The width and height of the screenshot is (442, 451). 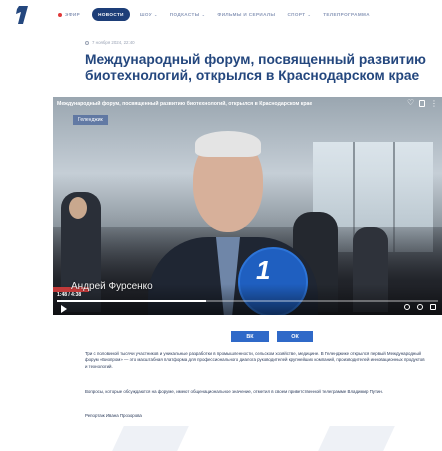 What do you see at coordinates (78, 208) in the screenshot?
I see `video-frame-person-head` at bounding box center [78, 208].